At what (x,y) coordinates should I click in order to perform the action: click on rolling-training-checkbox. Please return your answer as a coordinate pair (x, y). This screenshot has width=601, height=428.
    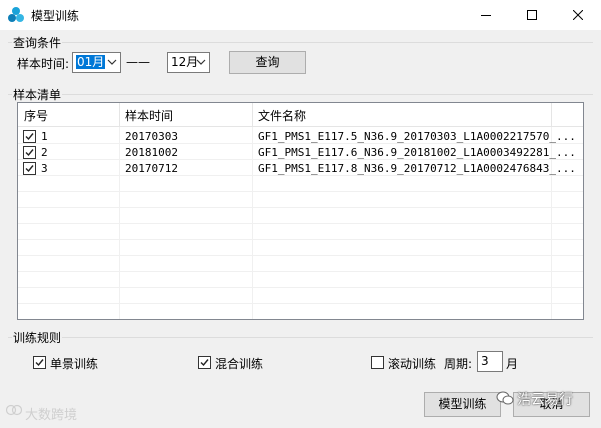
    Looking at the image, I should click on (377, 362).